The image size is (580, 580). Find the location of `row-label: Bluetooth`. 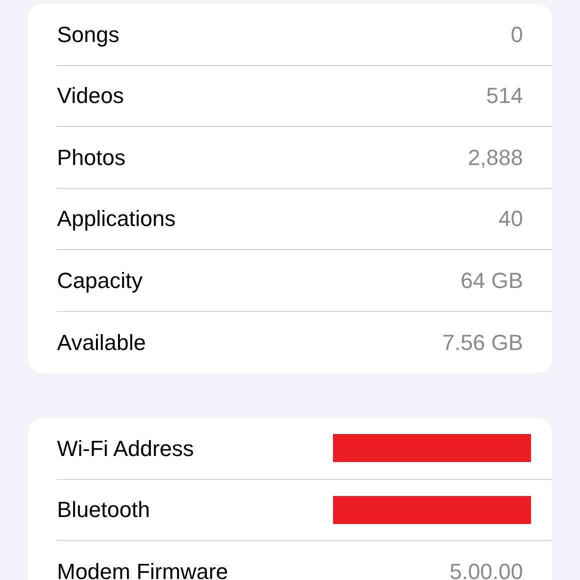

row-label: Bluetooth is located at coordinates (103, 510).